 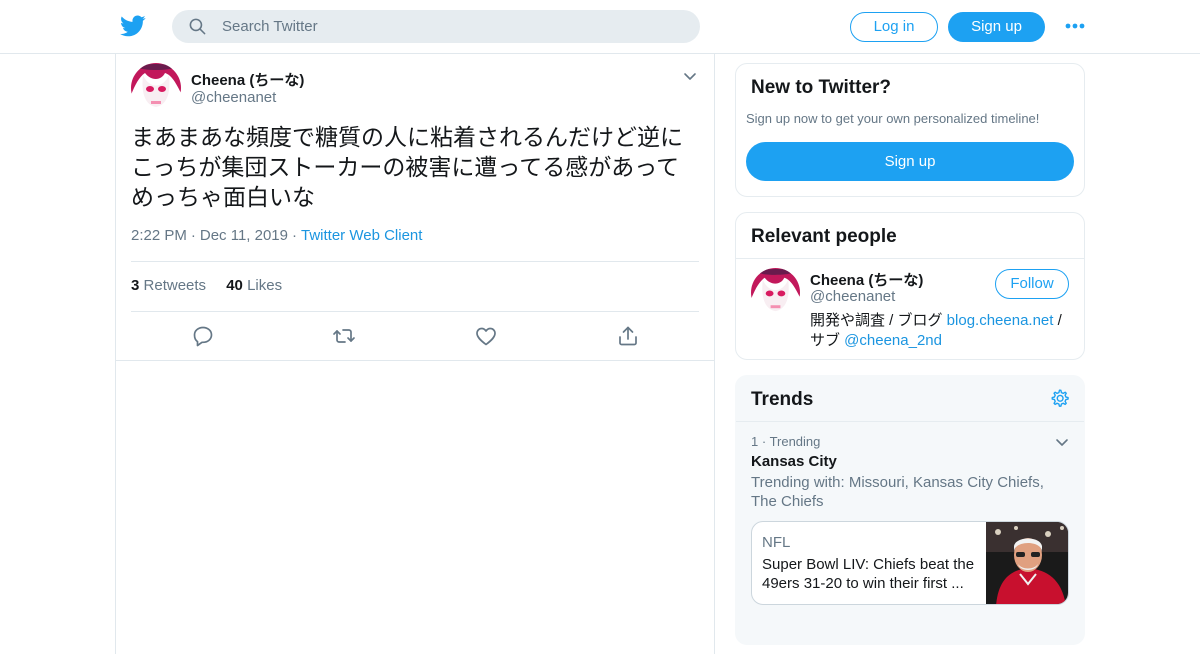 What do you see at coordinates (782, 399) in the screenshot?
I see `trends-title: Trends` at bounding box center [782, 399].